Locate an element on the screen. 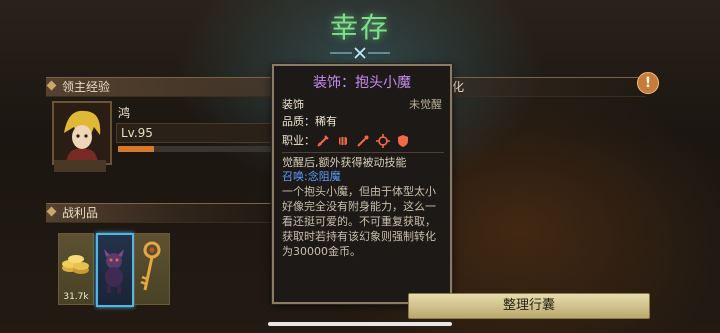  ornate-key-icon is located at coordinates (150, 266).